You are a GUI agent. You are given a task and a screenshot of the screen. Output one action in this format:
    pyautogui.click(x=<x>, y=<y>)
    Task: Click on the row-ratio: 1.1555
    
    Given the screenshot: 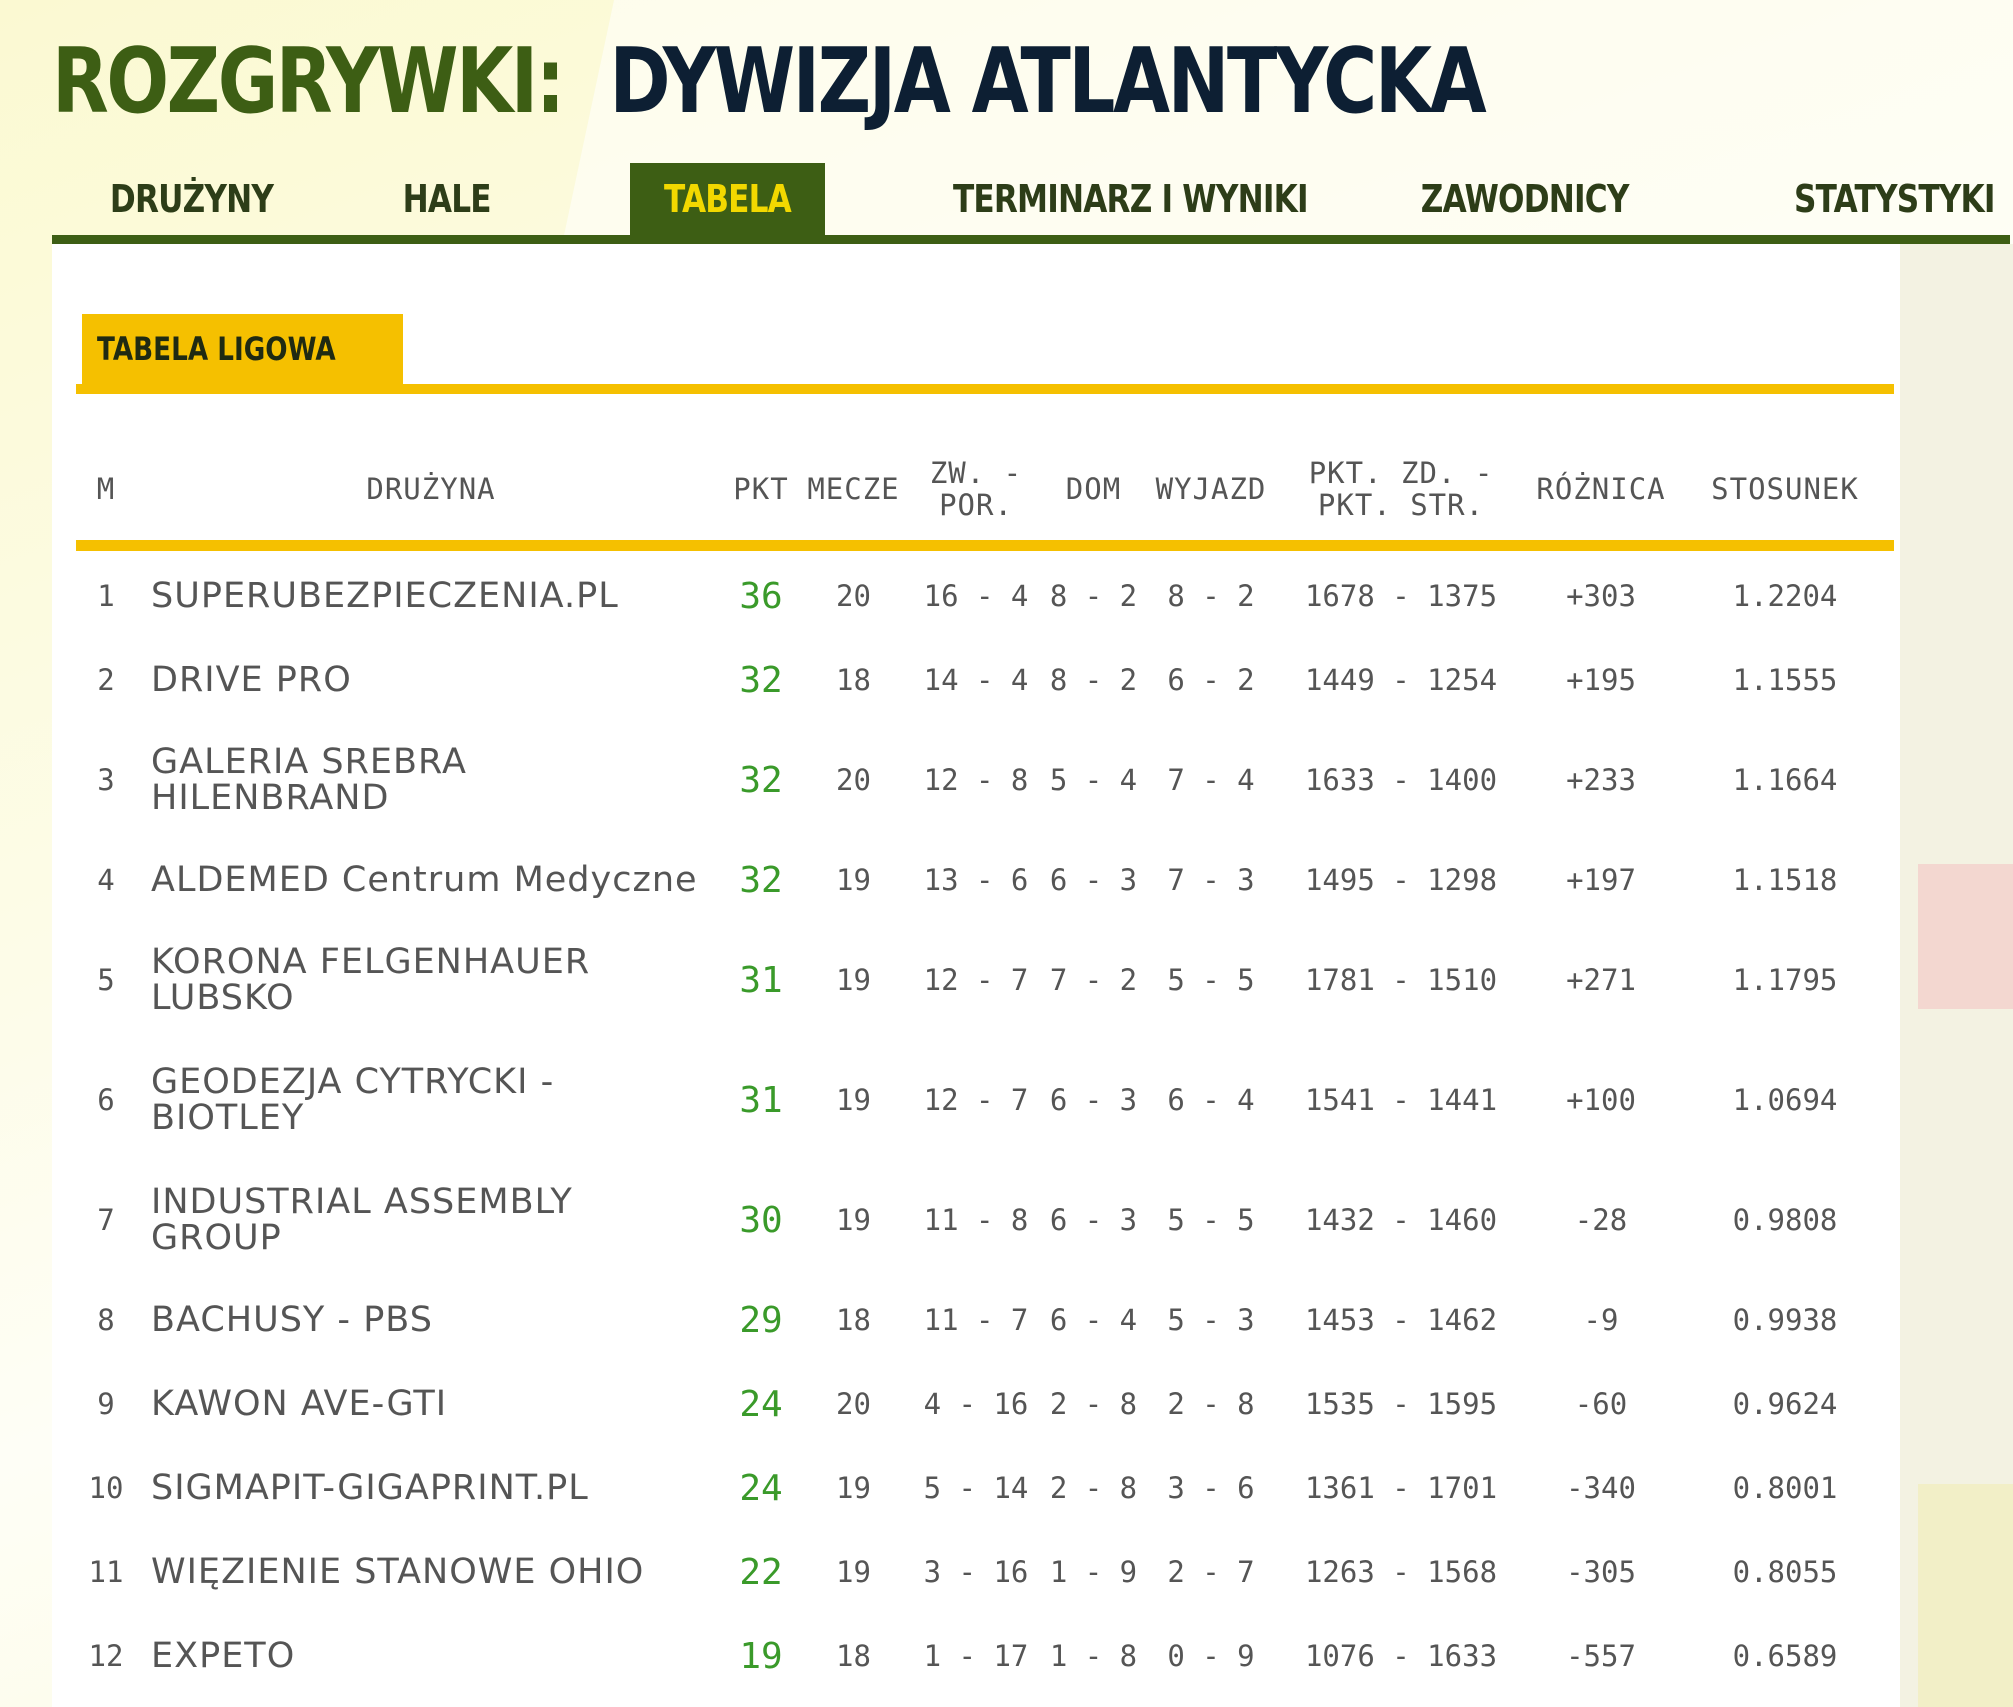 What is the action you would take?
    pyautogui.click(x=1785, y=680)
    